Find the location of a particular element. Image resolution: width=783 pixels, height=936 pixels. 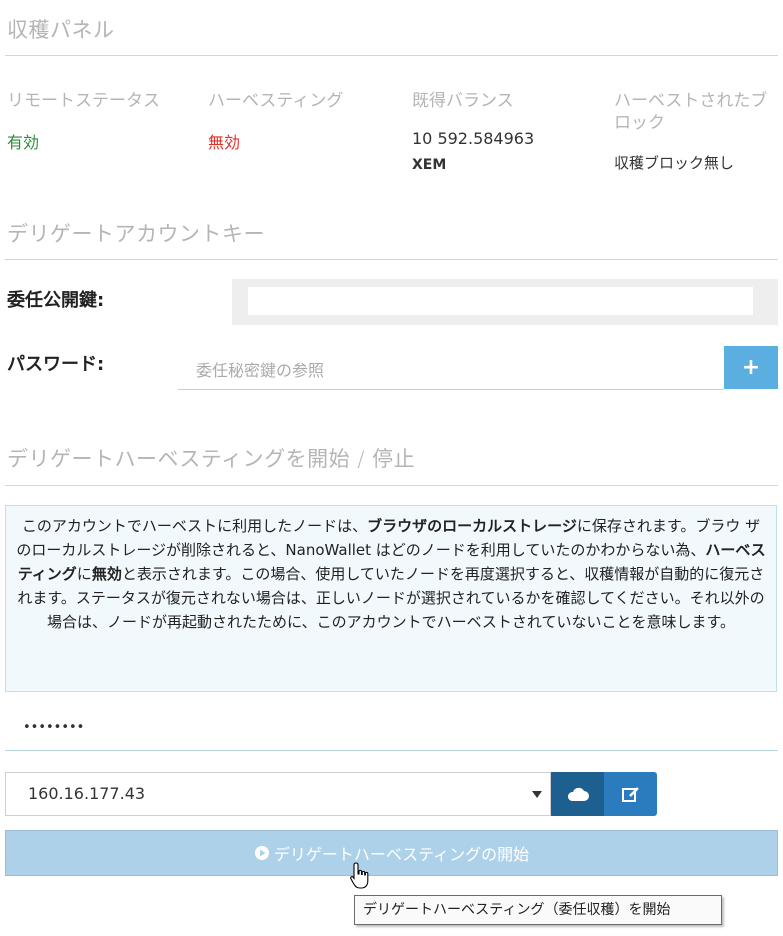

public-key-field is located at coordinates (505, 302).